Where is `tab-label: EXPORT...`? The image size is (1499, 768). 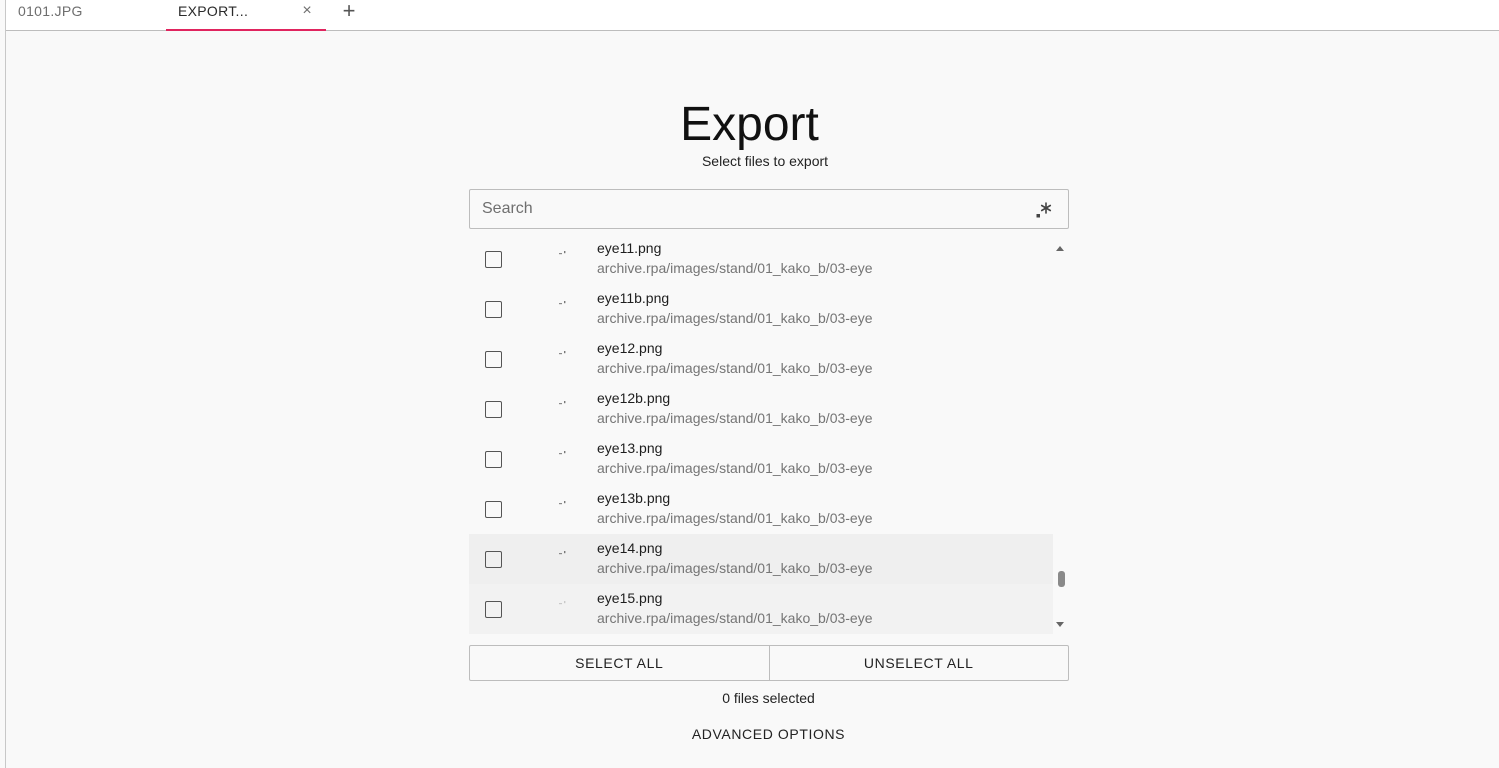
tab-label: EXPORT... is located at coordinates (213, 11).